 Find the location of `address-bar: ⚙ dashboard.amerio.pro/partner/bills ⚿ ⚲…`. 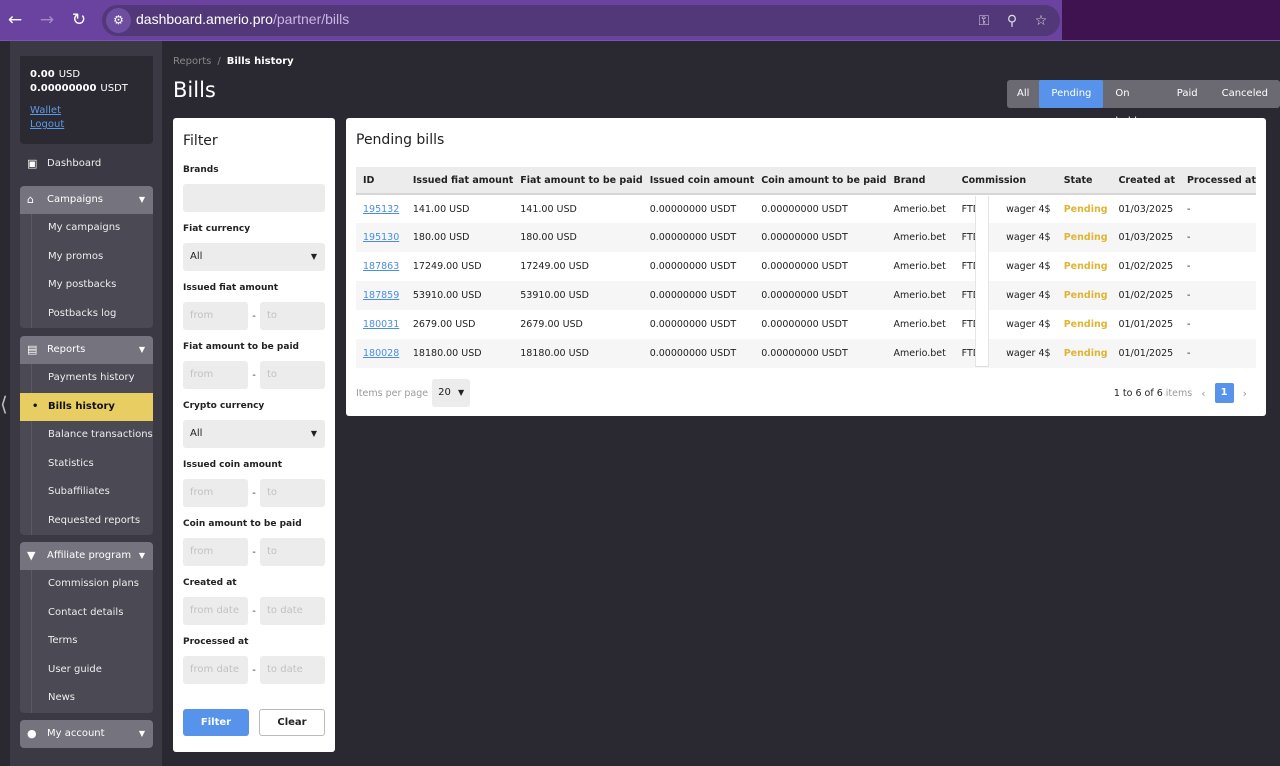

address-bar: ⚙ dashboard.amerio.pro/partner/bills ⚿ ⚲… is located at coordinates (581, 20).